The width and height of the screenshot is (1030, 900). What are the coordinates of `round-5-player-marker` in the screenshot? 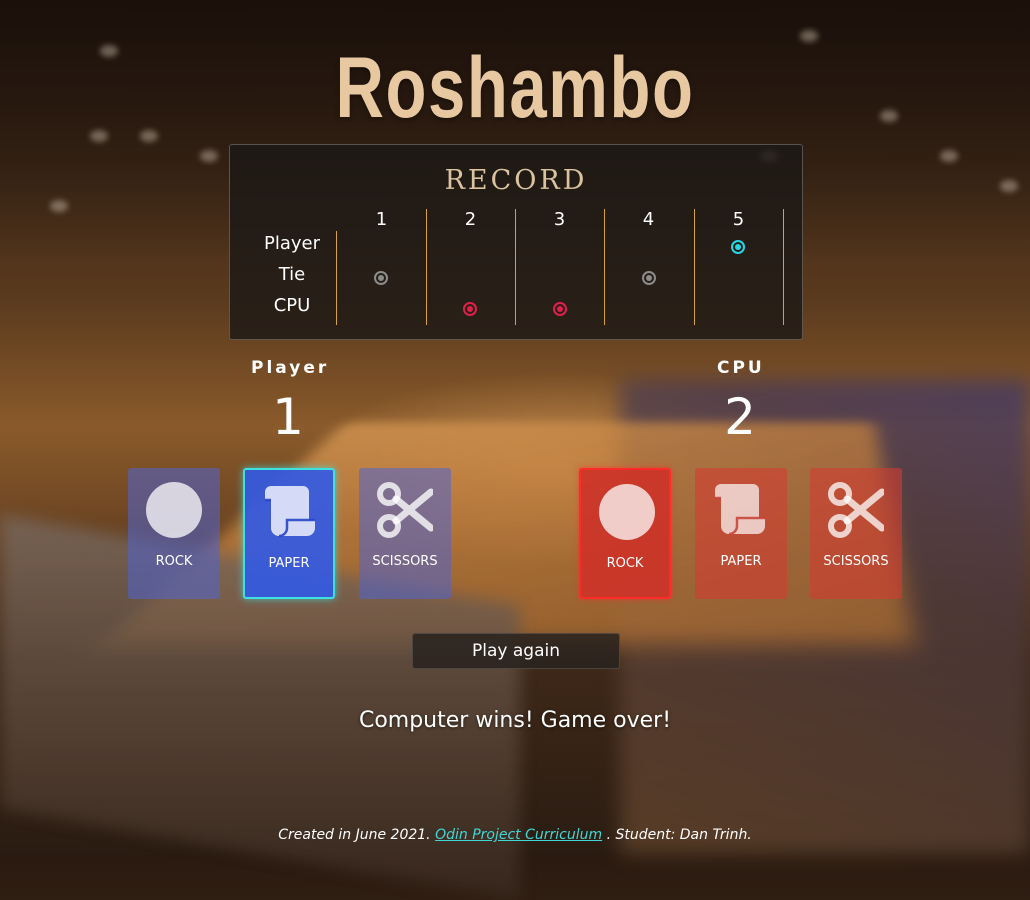 It's located at (738, 247).